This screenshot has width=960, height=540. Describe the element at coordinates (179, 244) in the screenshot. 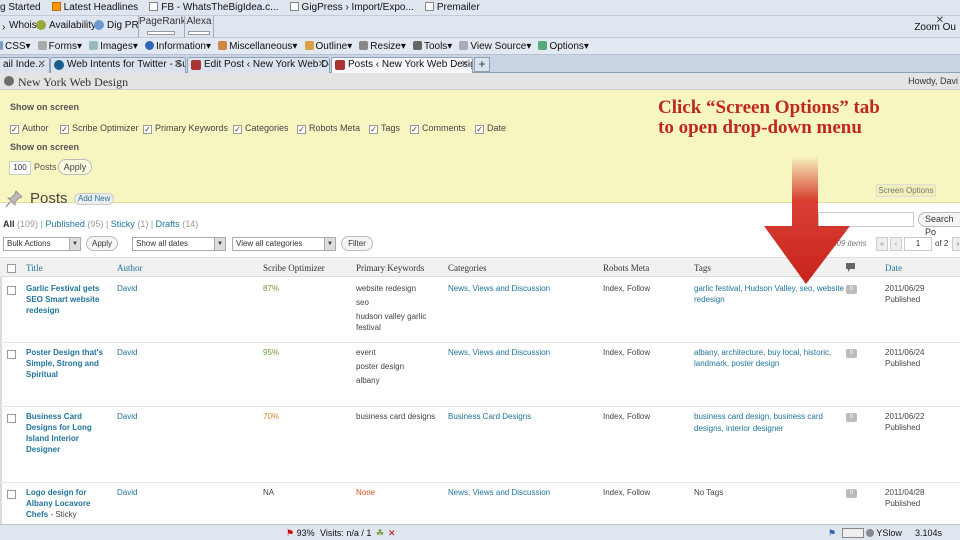

I see `dates-select: Show all dates ▼` at that location.